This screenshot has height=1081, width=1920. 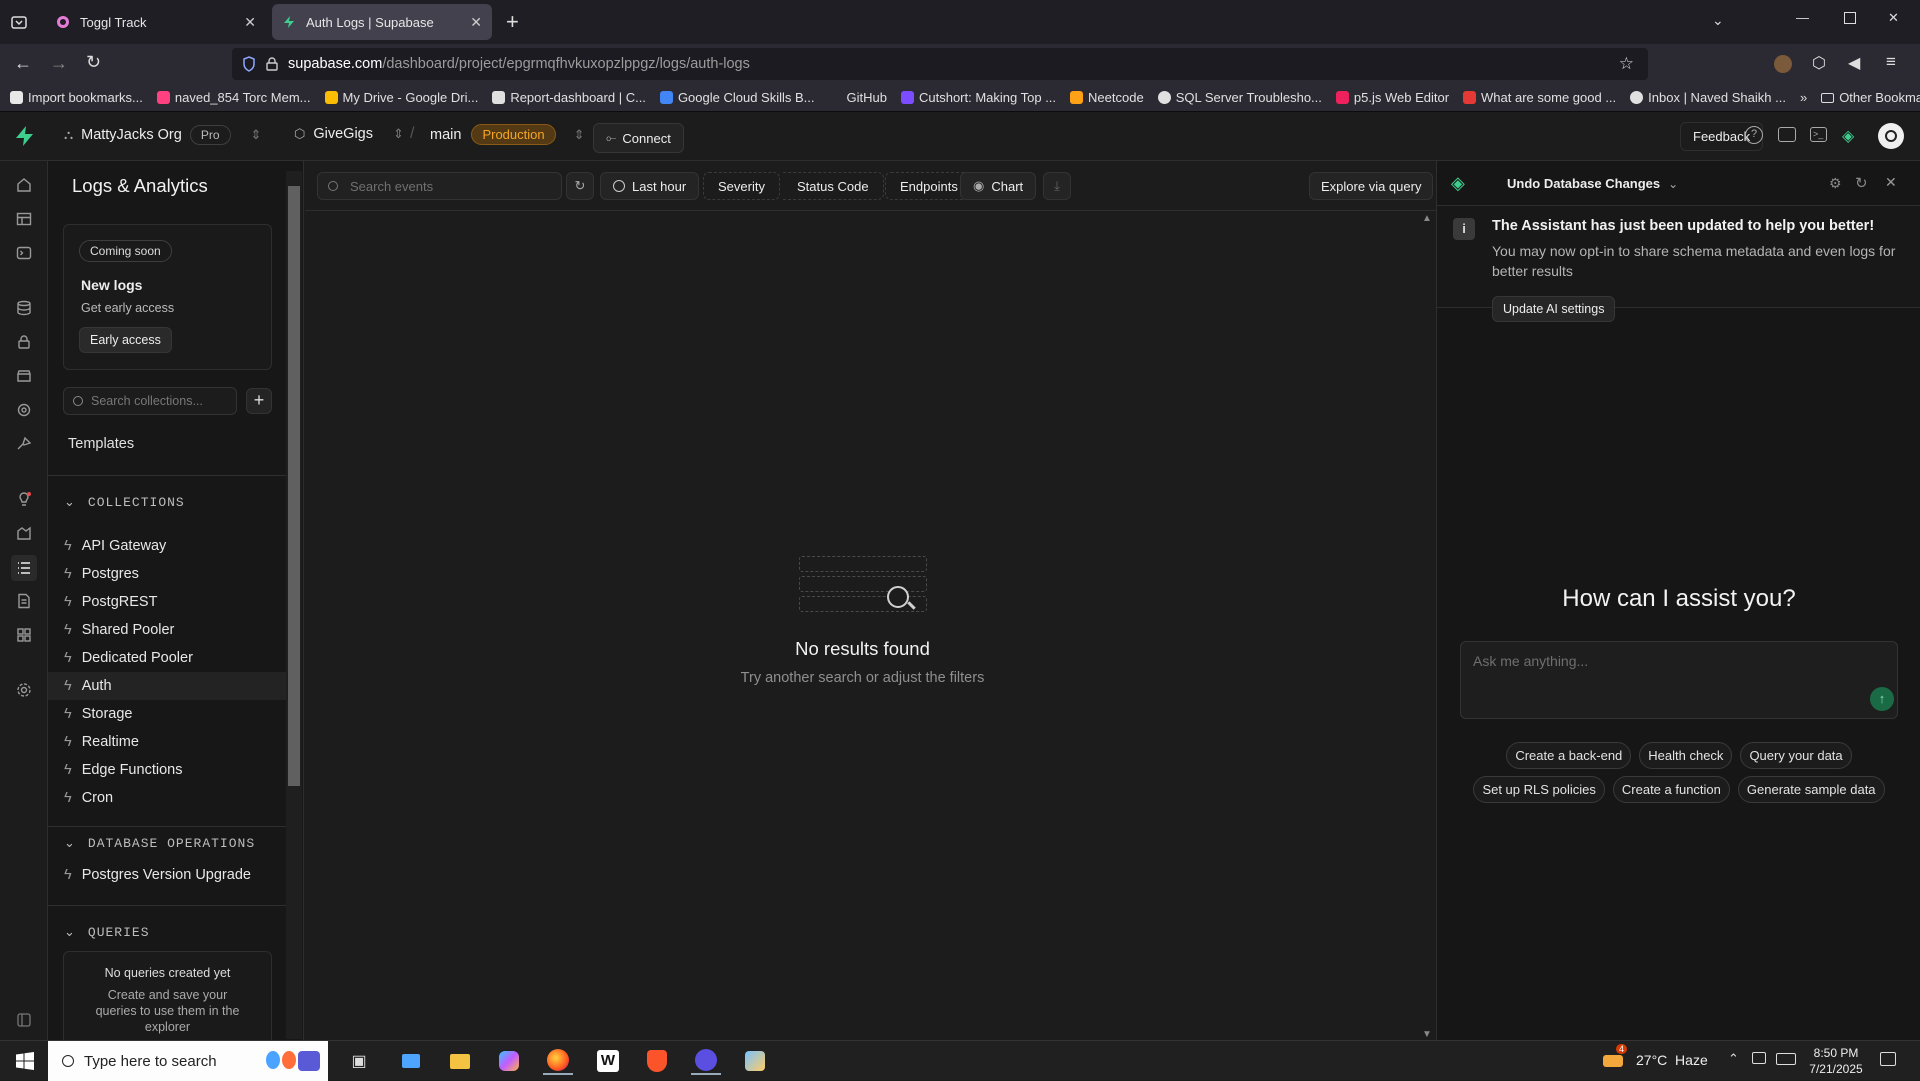 What do you see at coordinates (167, 798) in the screenshot?
I see `collection-item-cron: ϟ Cron` at bounding box center [167, 798].